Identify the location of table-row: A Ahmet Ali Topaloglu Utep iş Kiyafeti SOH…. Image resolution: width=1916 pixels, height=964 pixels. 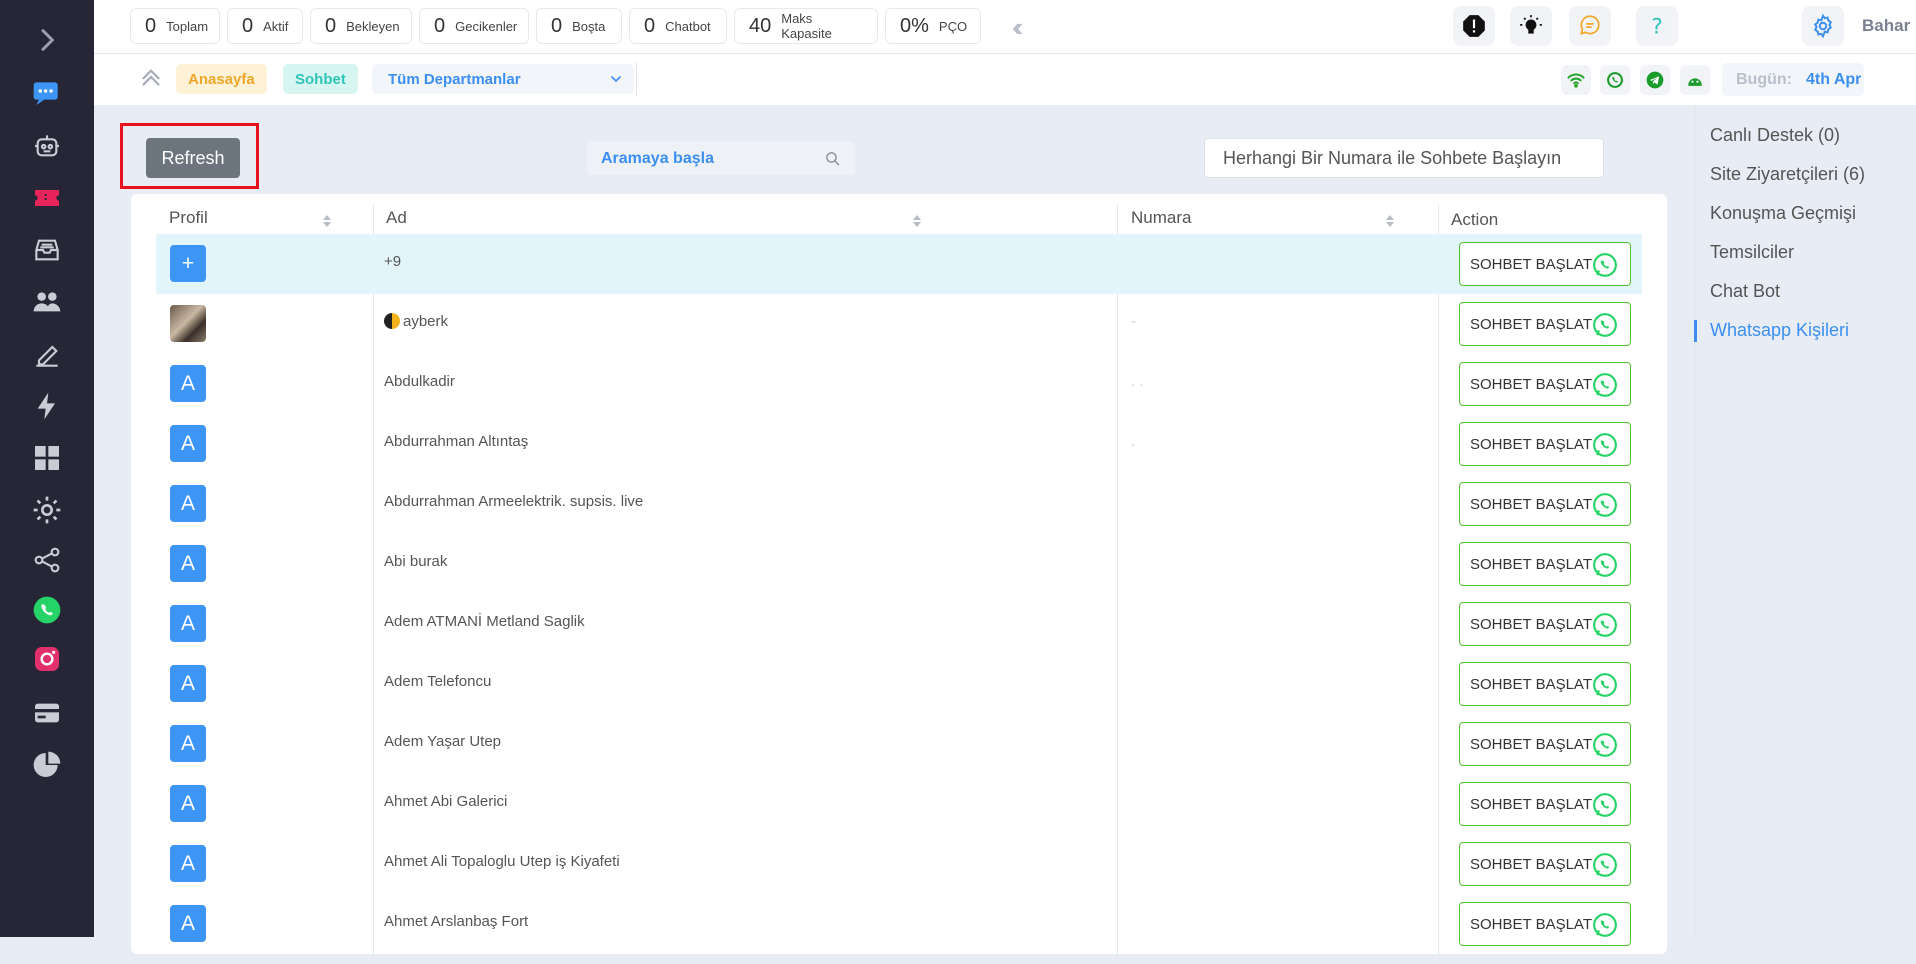
(899, 864).